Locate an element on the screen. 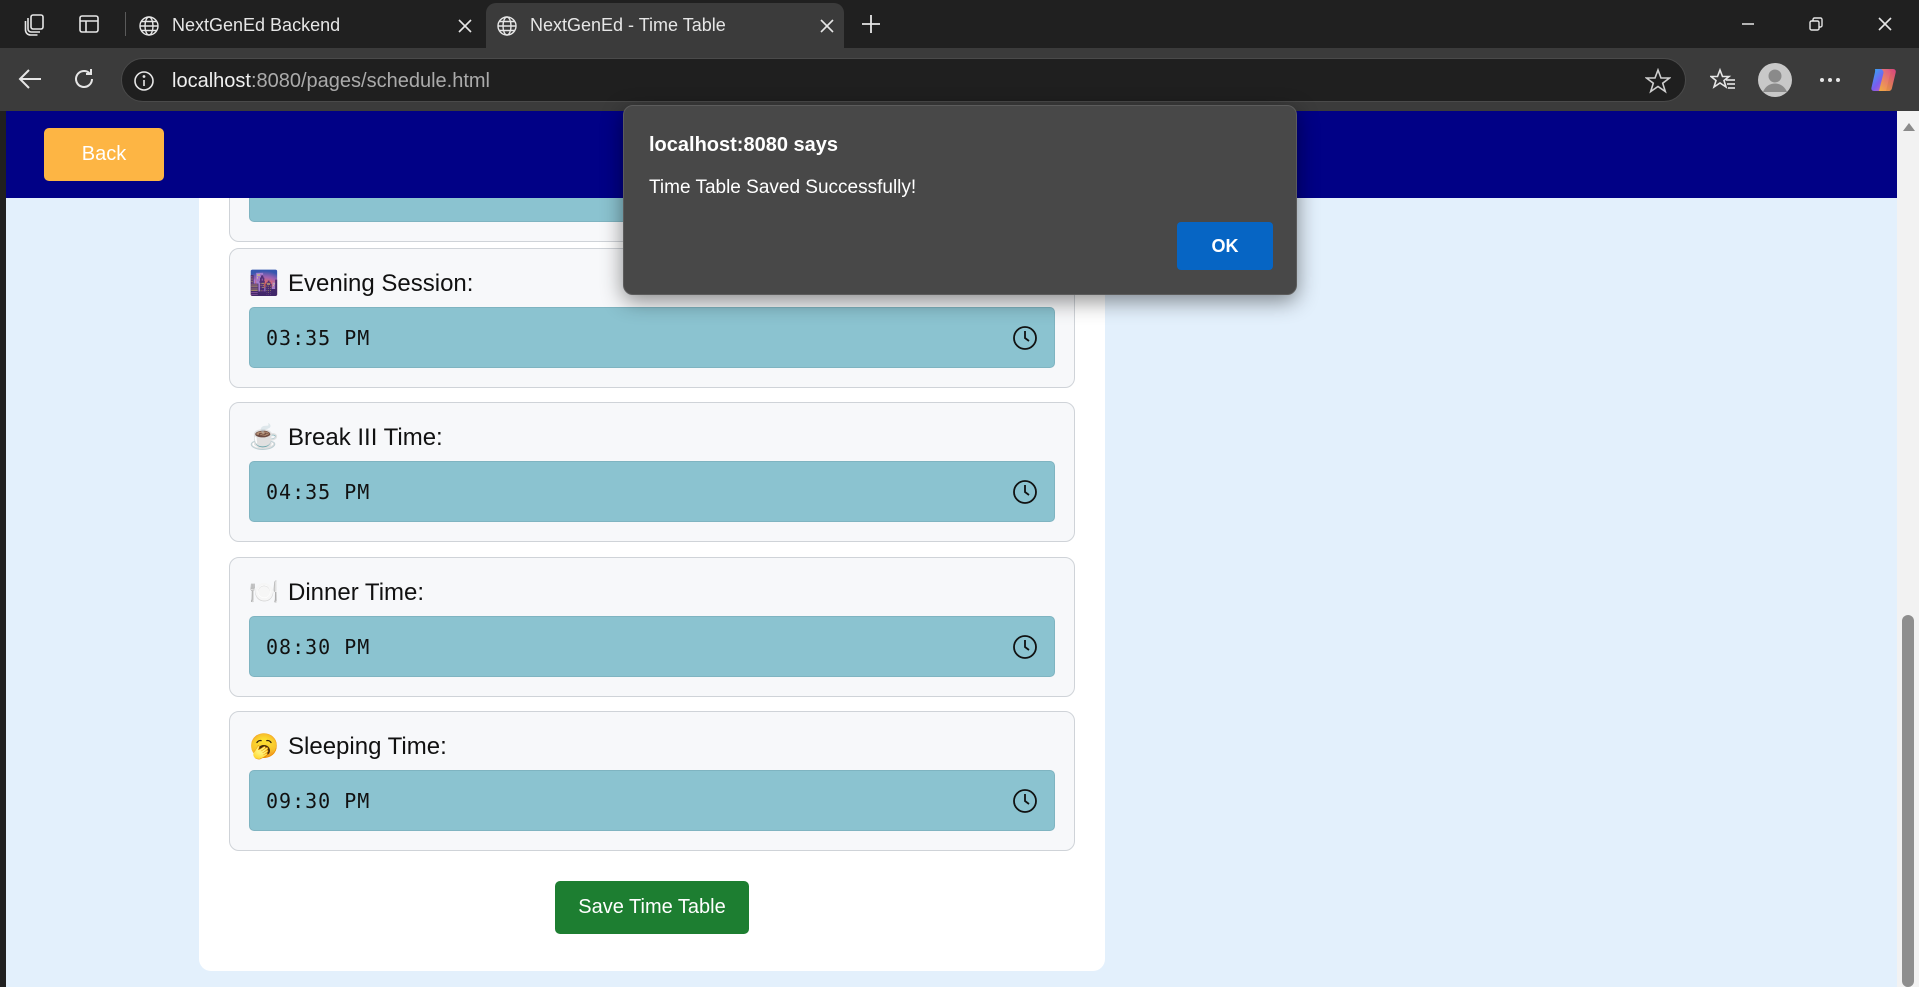 This screenshot has width=1919, height=987. page-scrollbar is located at coordinates (1908, 549).